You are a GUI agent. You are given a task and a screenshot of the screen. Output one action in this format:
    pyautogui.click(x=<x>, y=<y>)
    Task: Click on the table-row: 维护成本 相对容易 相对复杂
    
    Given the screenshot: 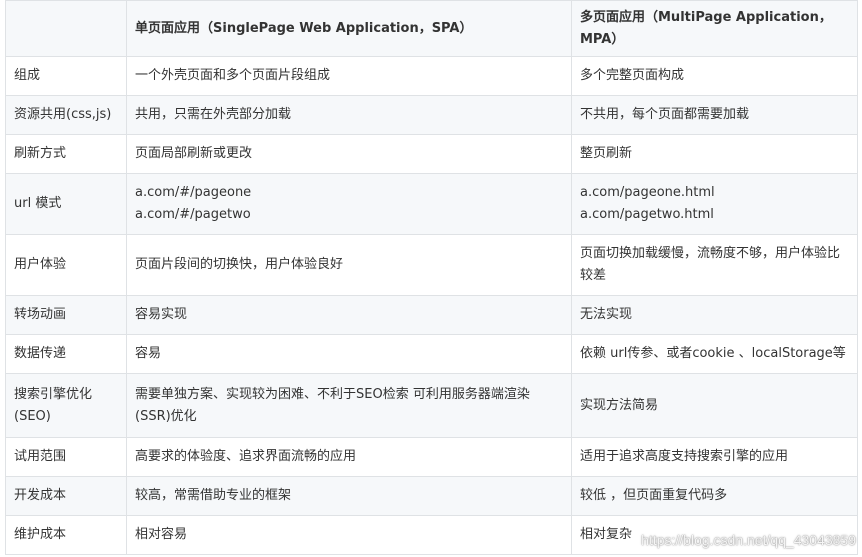 What is the action you would take?
    pyautogui.click(x=431, y=535)
    